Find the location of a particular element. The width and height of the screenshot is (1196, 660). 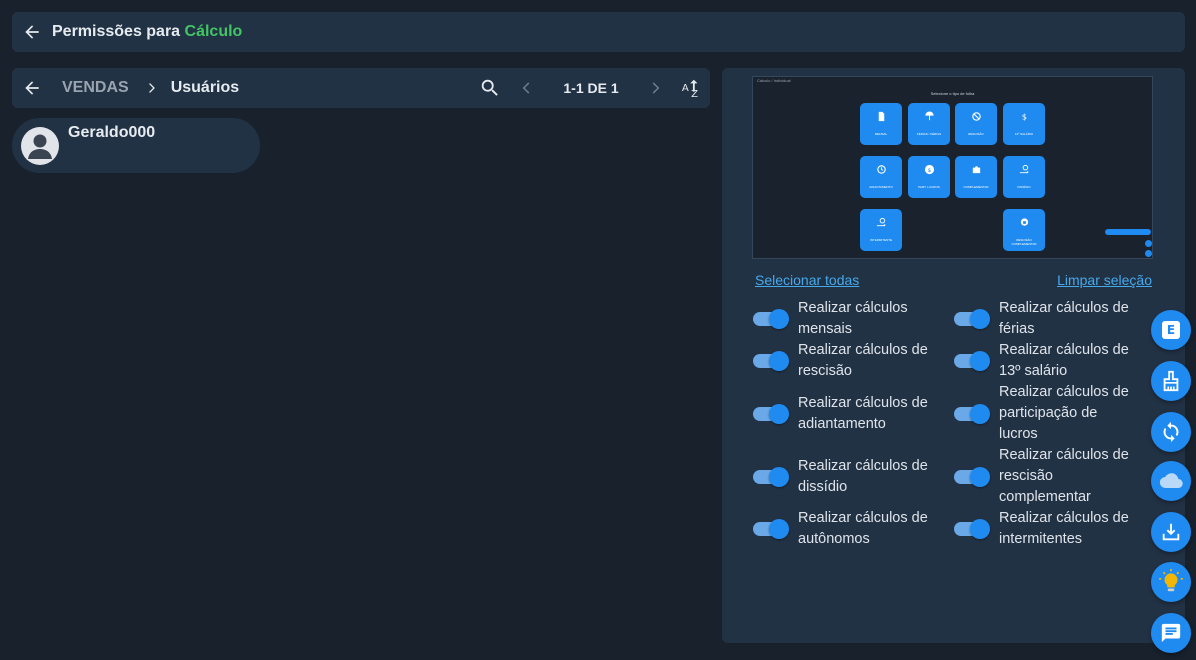

avatar is located at coordinates (40, 146).